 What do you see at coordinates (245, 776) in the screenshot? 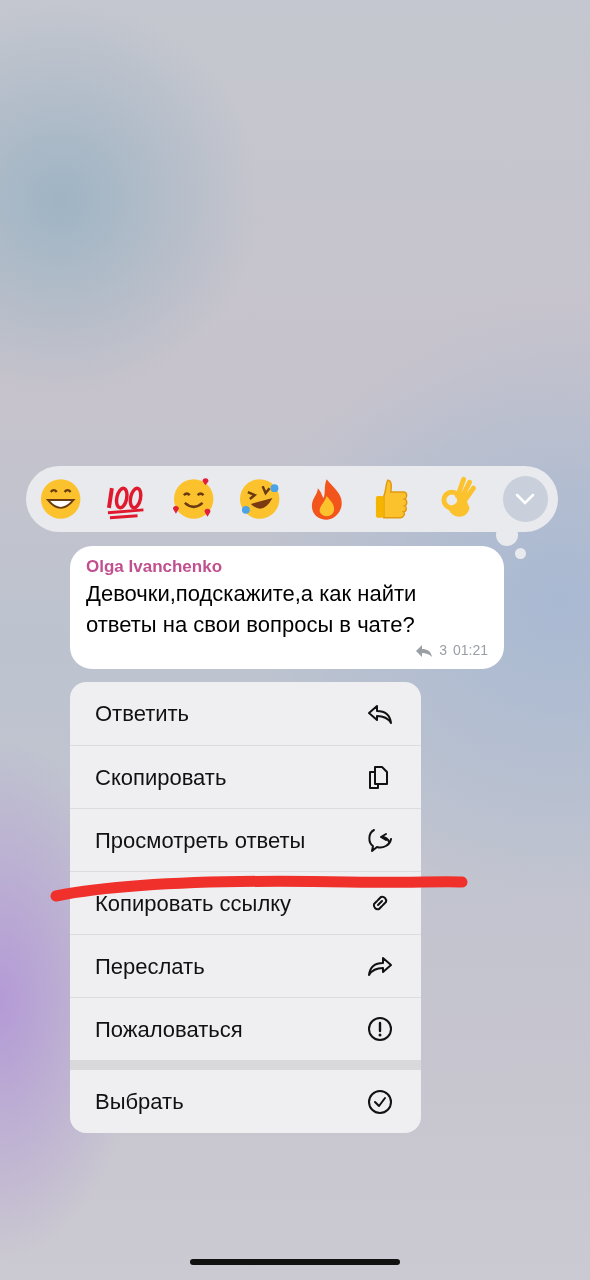
I see `menu-item: Скопировать` at bounding box center [245, 776].